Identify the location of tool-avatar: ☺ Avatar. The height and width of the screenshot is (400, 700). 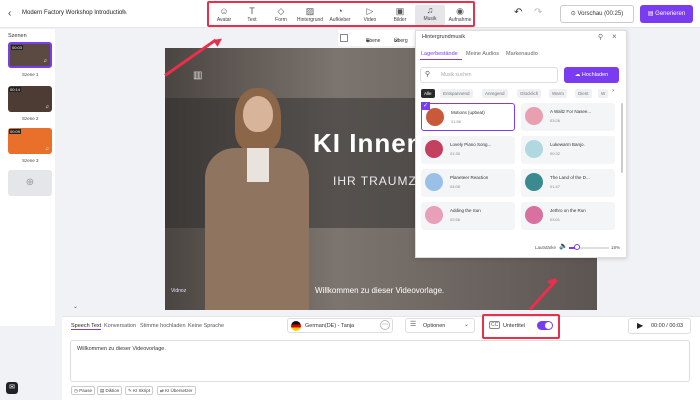
(224, 14).